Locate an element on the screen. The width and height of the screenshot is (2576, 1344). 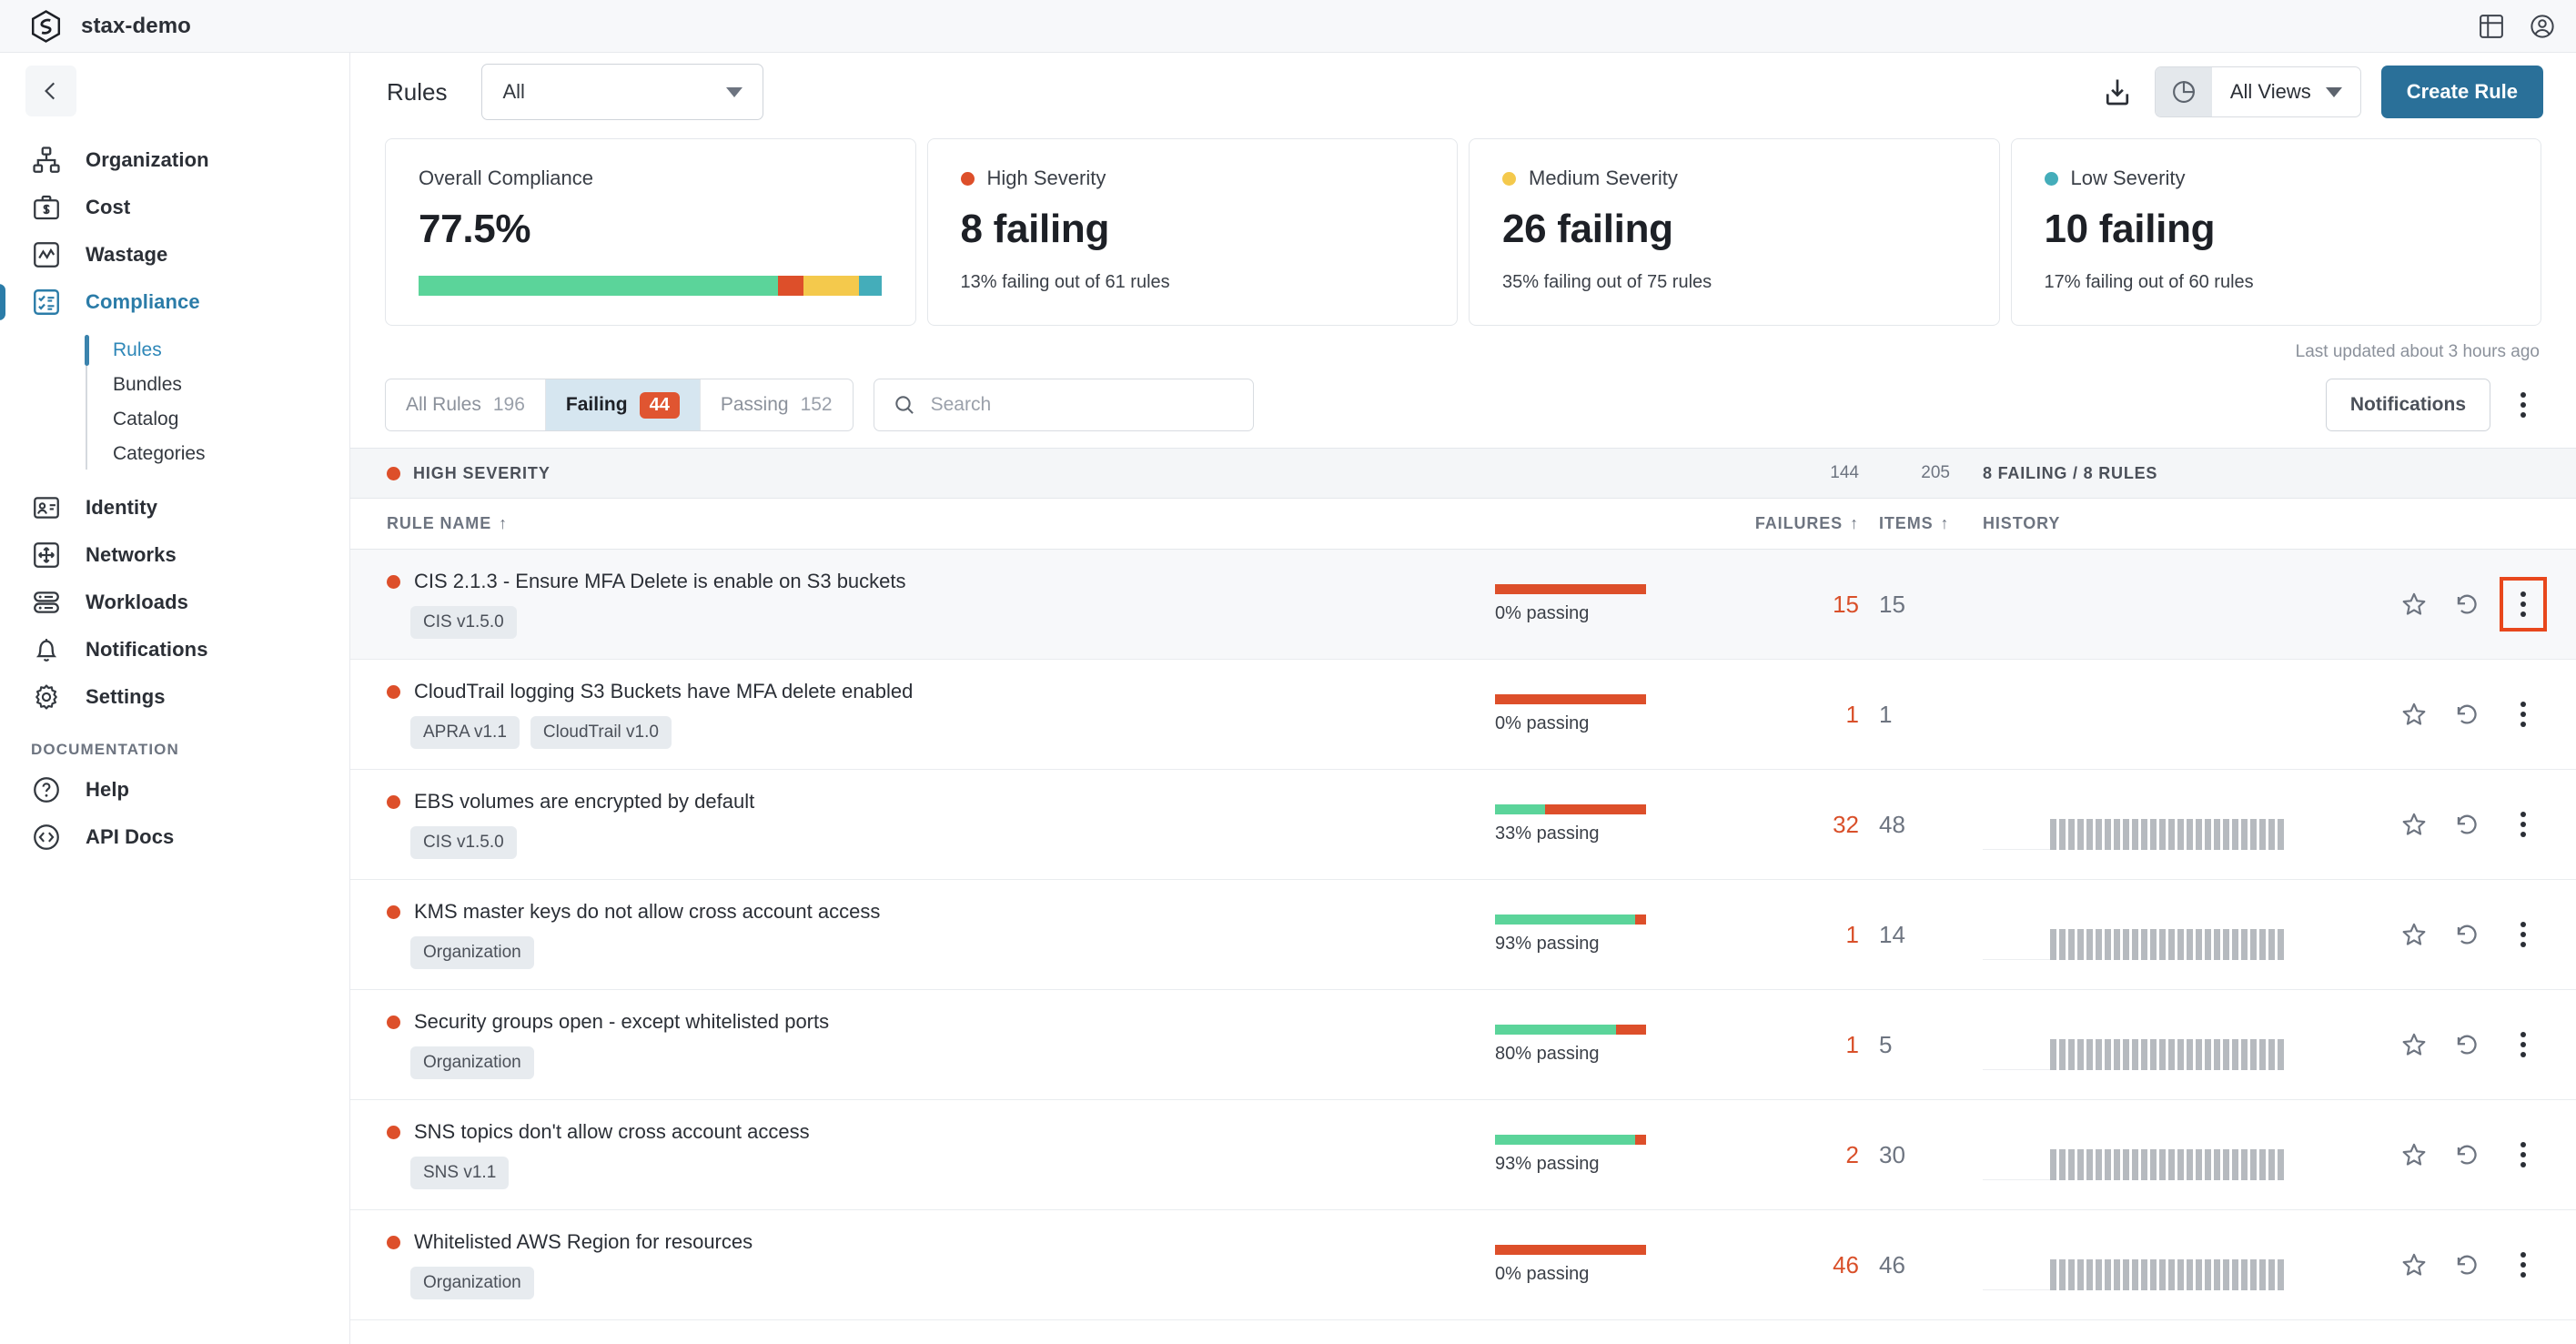
search-input is located at coordinates (1082, 405).